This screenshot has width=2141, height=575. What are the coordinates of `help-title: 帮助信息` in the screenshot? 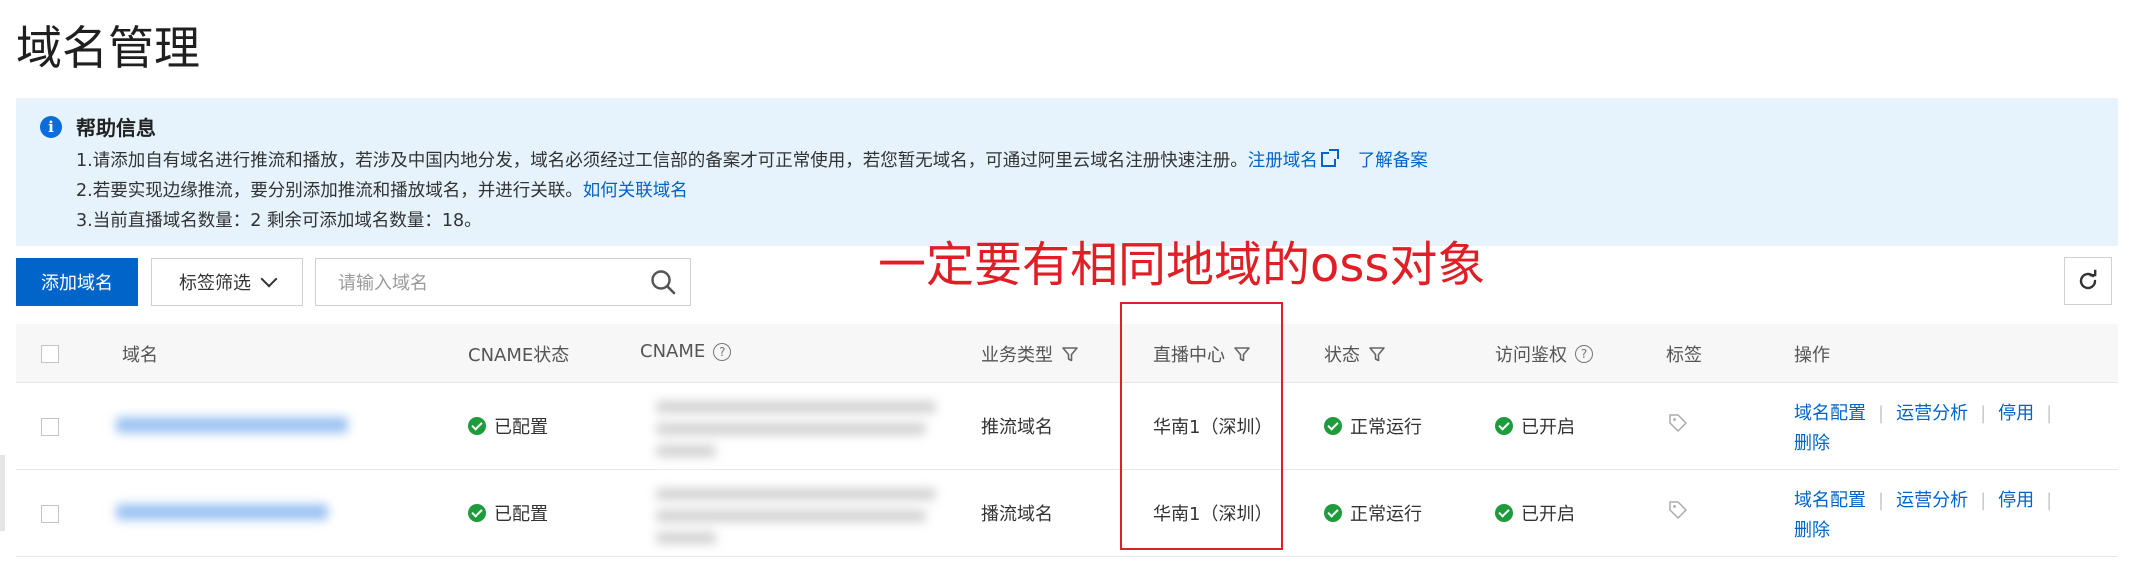 It's located at (116, 128).